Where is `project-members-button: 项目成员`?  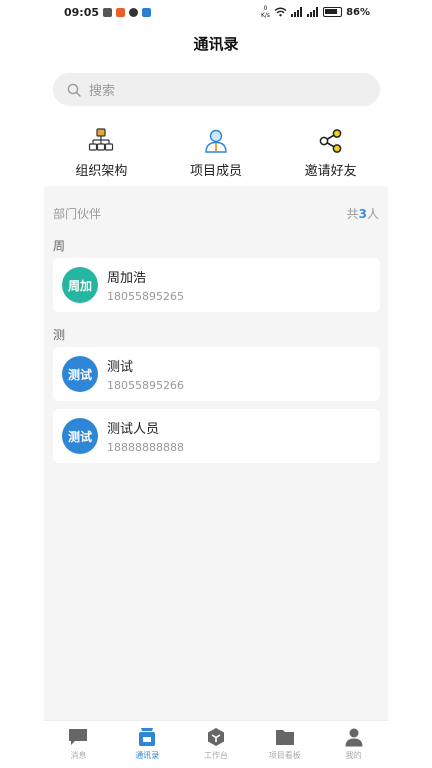
project-members-button: 项目成员 is located at coordinates (216, 151).